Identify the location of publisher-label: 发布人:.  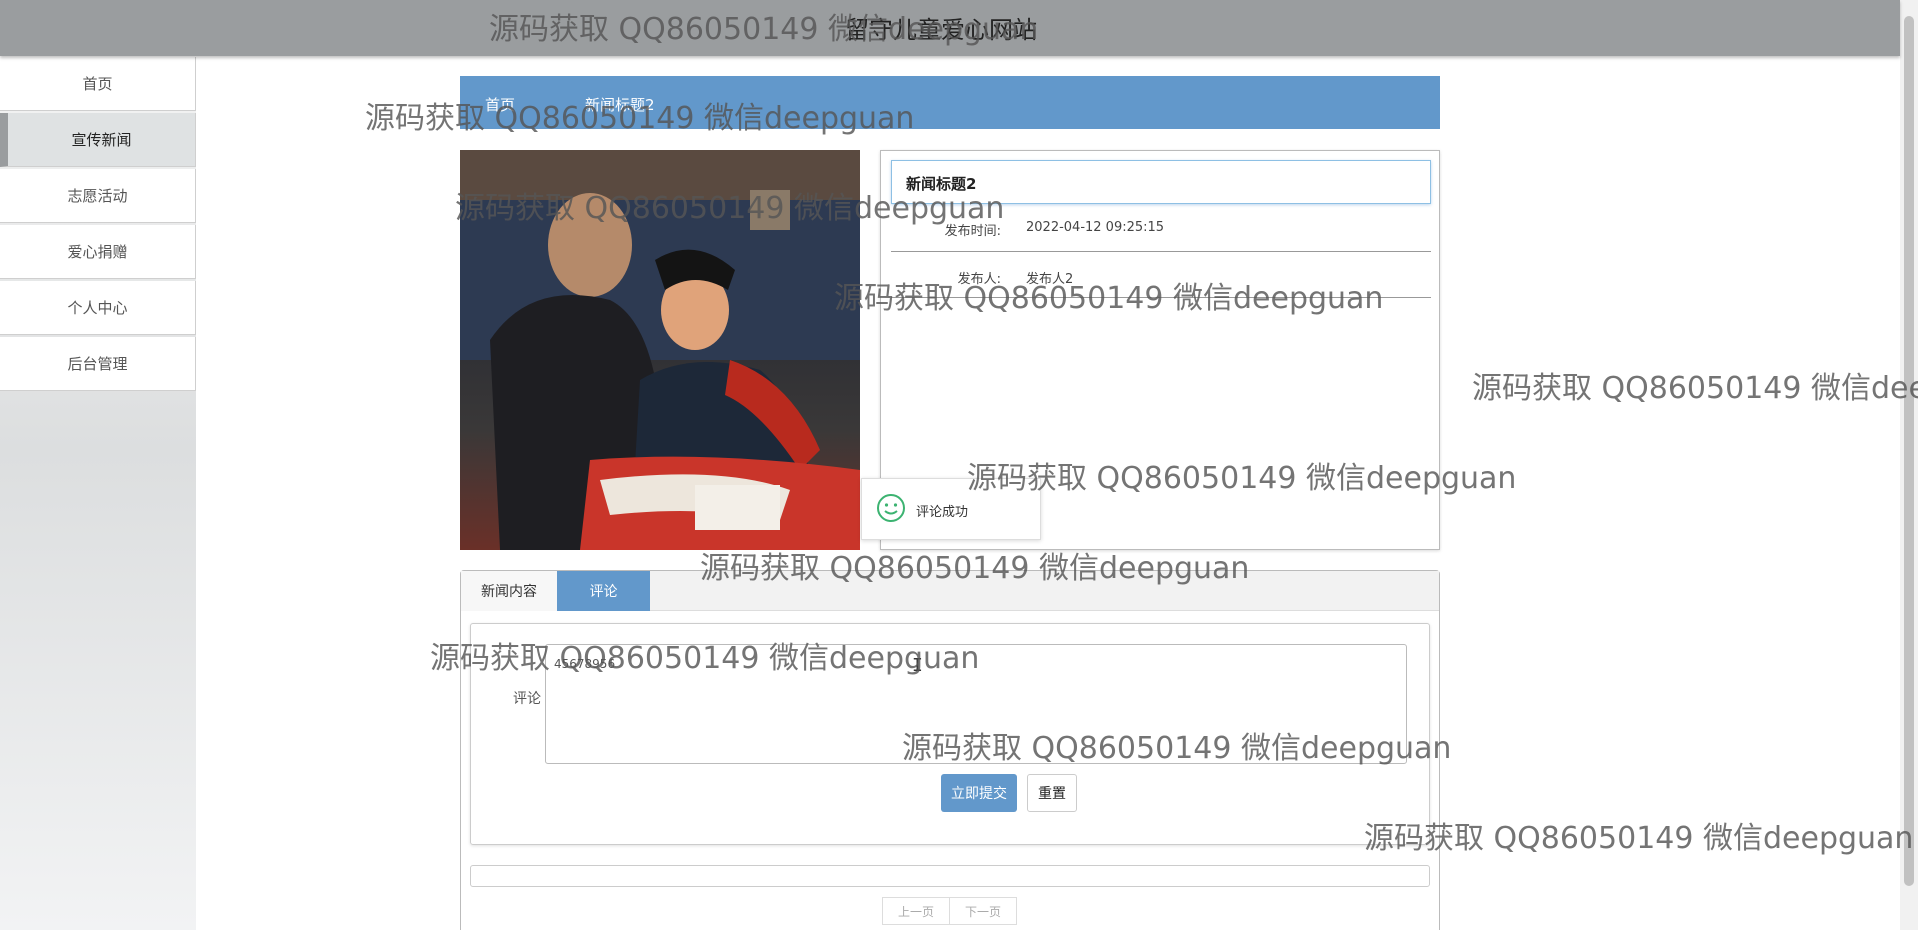
(979, 279).